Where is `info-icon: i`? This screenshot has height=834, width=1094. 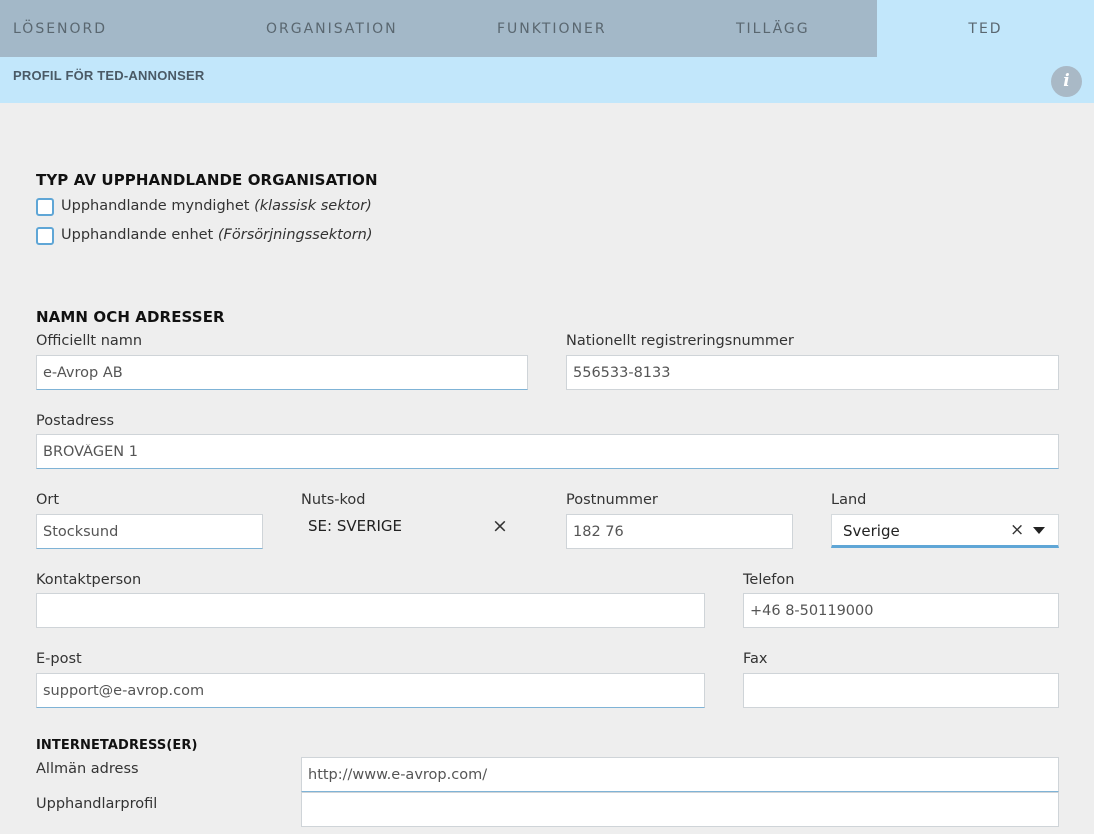
info-icon: i is located at coordinates (1066, 81).